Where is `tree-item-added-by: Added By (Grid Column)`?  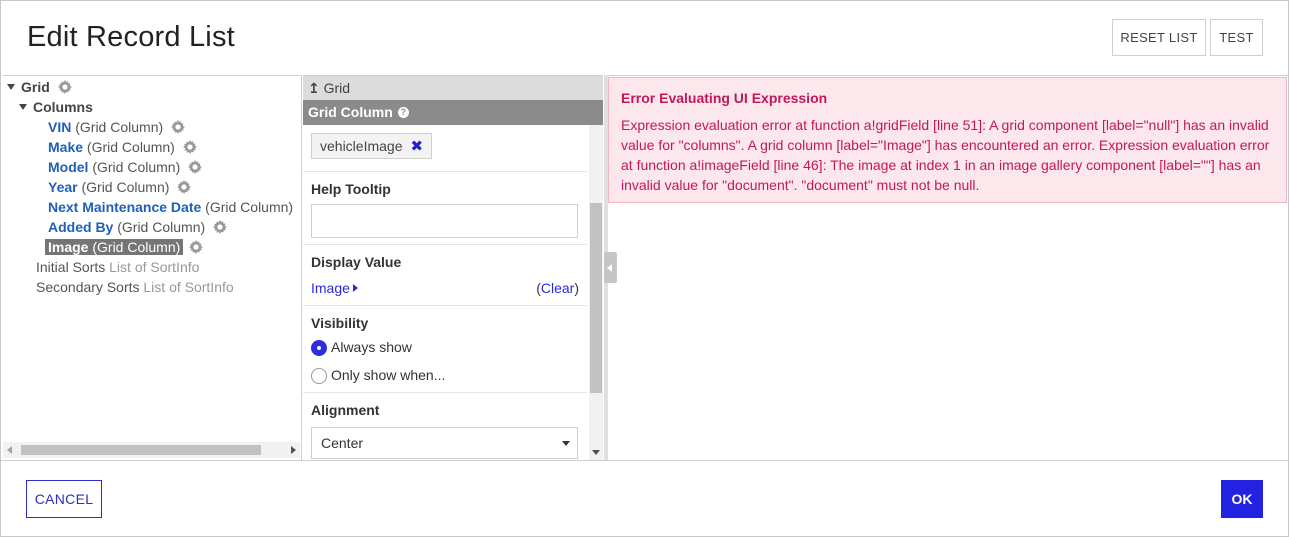
tree-item-added-by: Added By (Grid Column) is located at coordinates (138, 227).